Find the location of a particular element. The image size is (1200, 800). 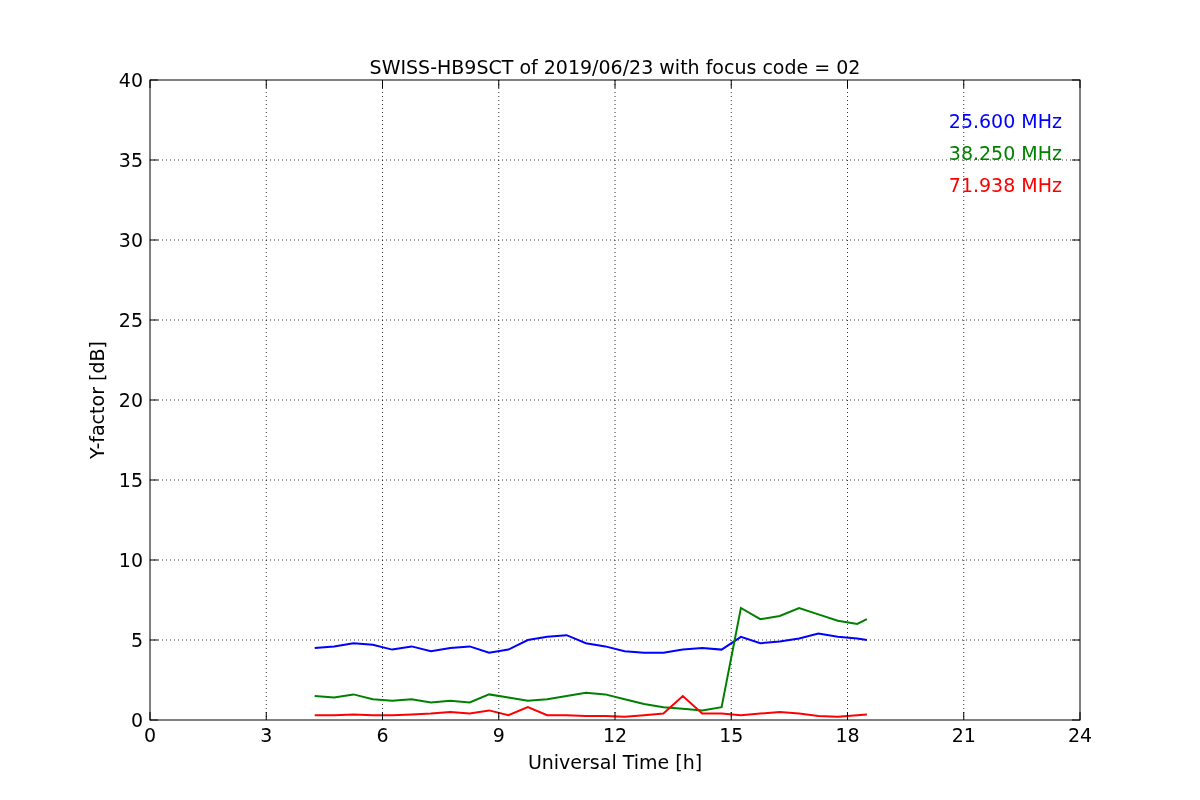

y-tick-label: 10 is located at coordinates (130, 560).